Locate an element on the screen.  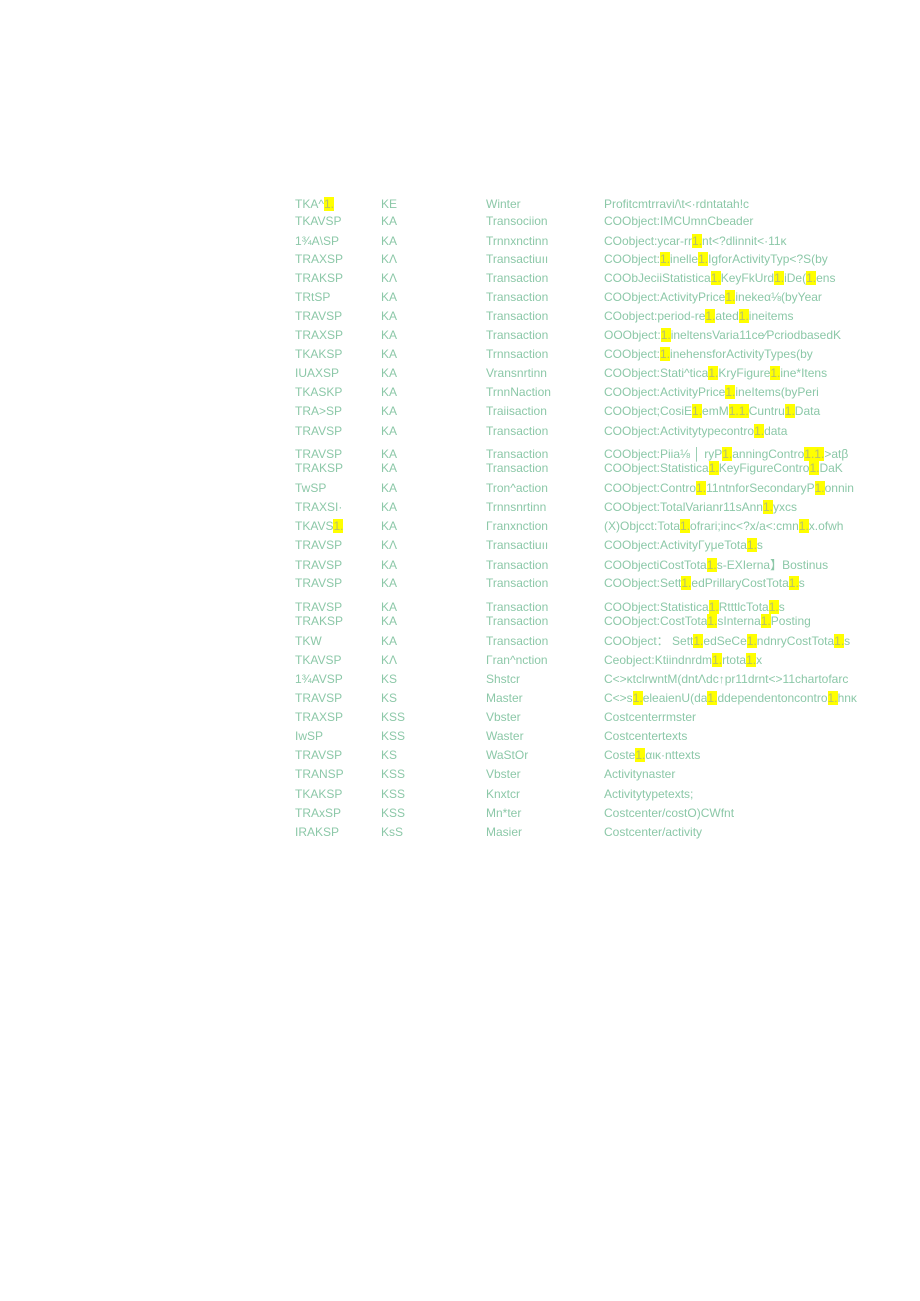
row-category: Knxtcr is located at coordinates (503, 794).